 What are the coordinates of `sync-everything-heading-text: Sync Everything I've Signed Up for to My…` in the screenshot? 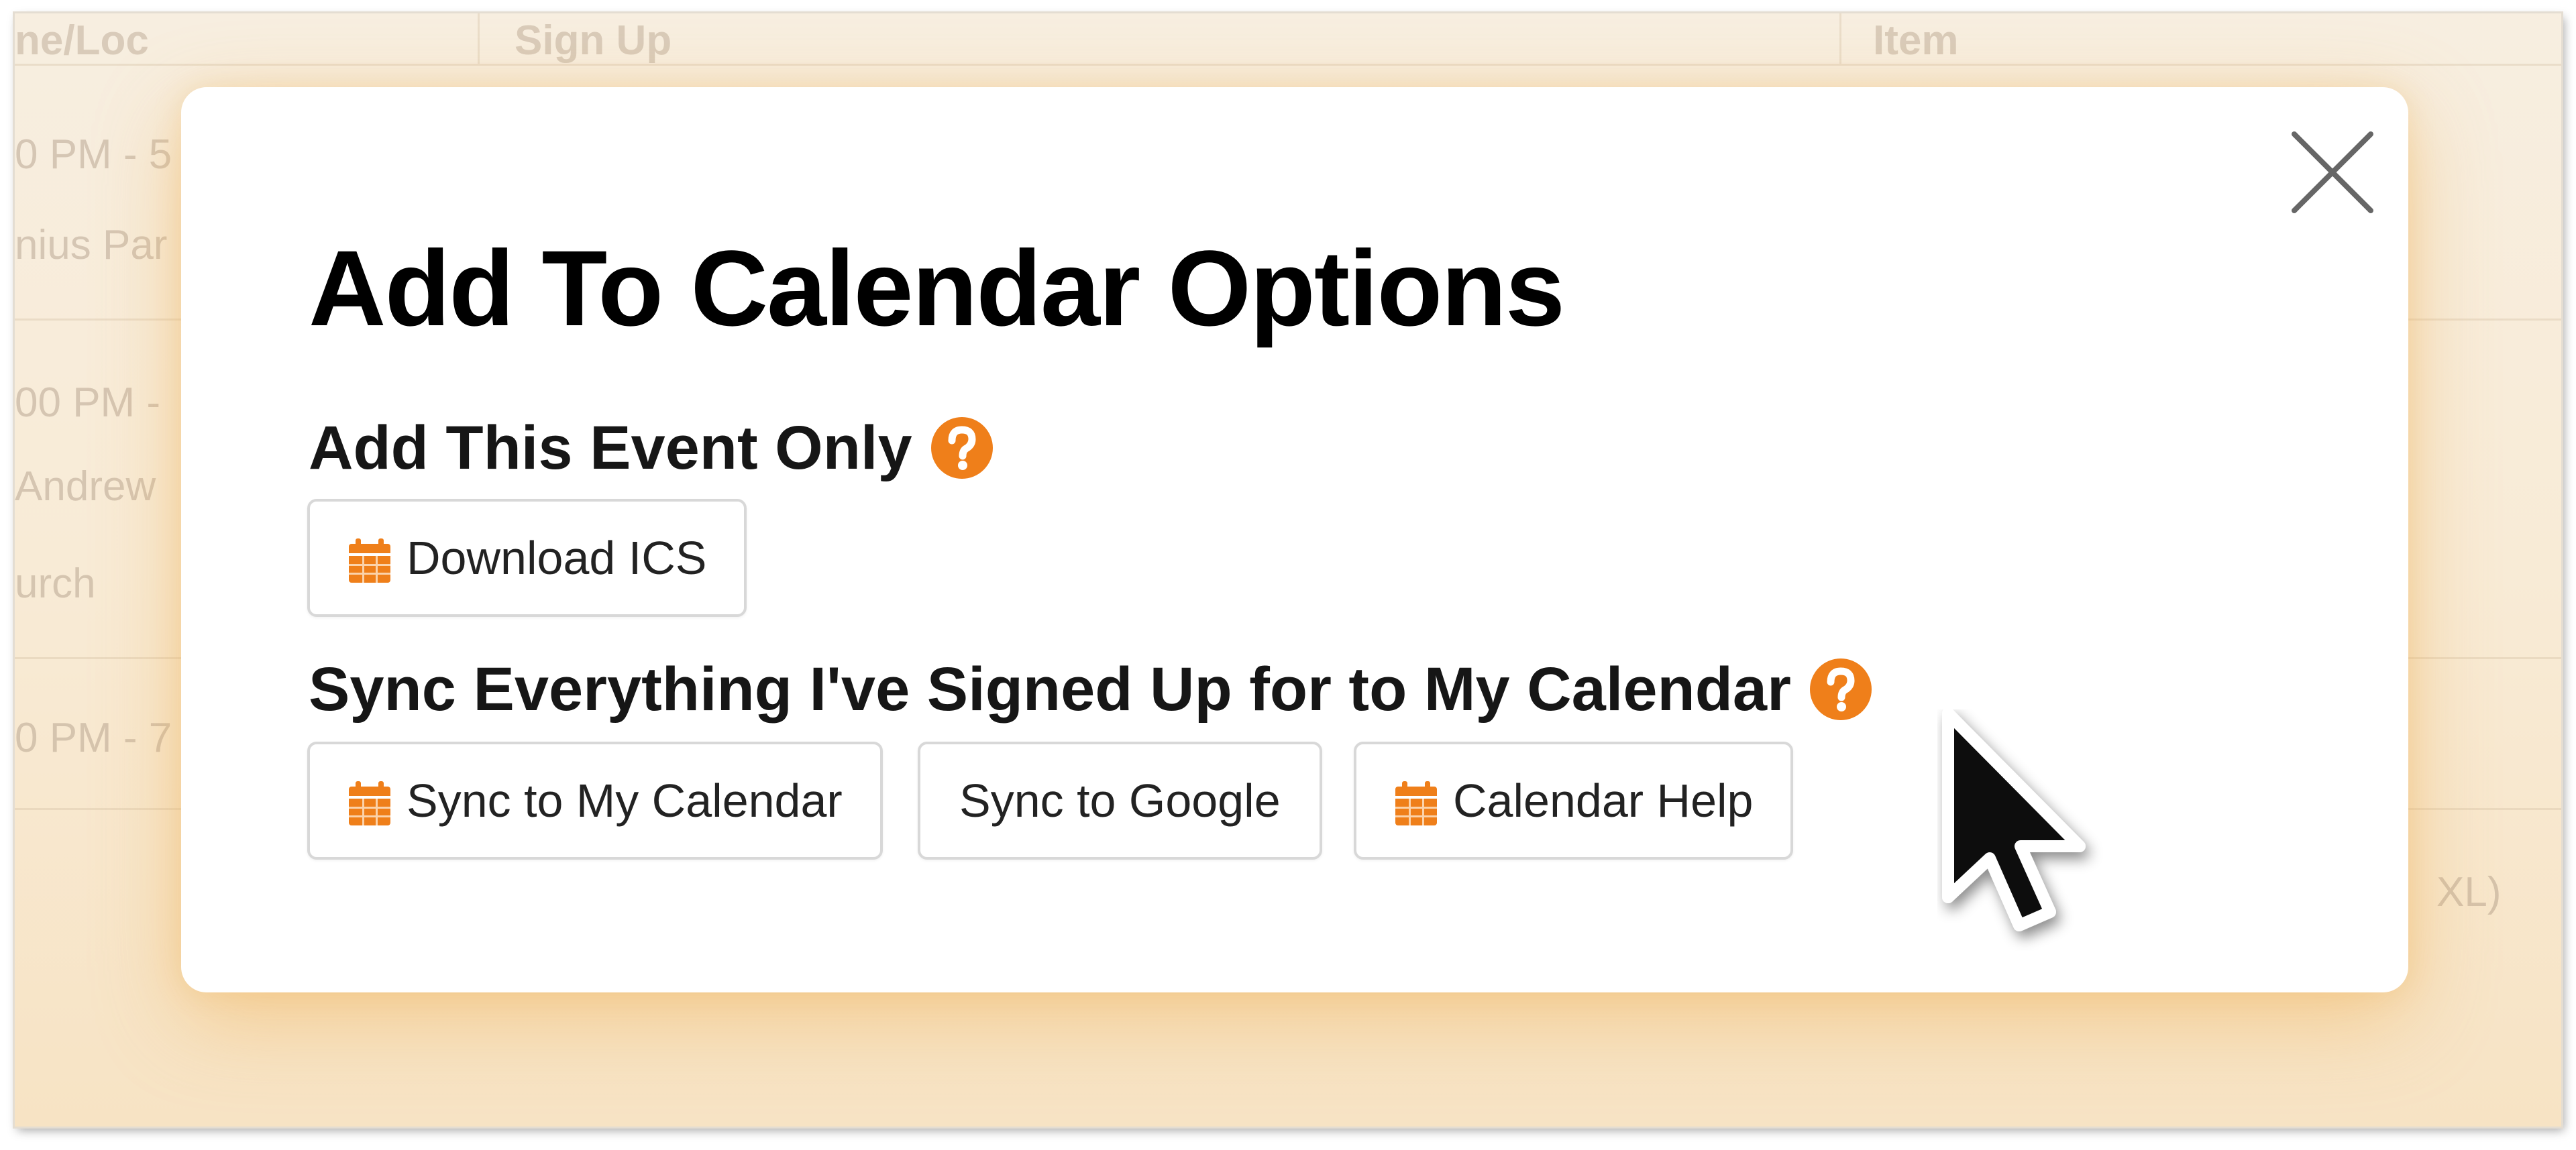 It's located at (1050, 689).